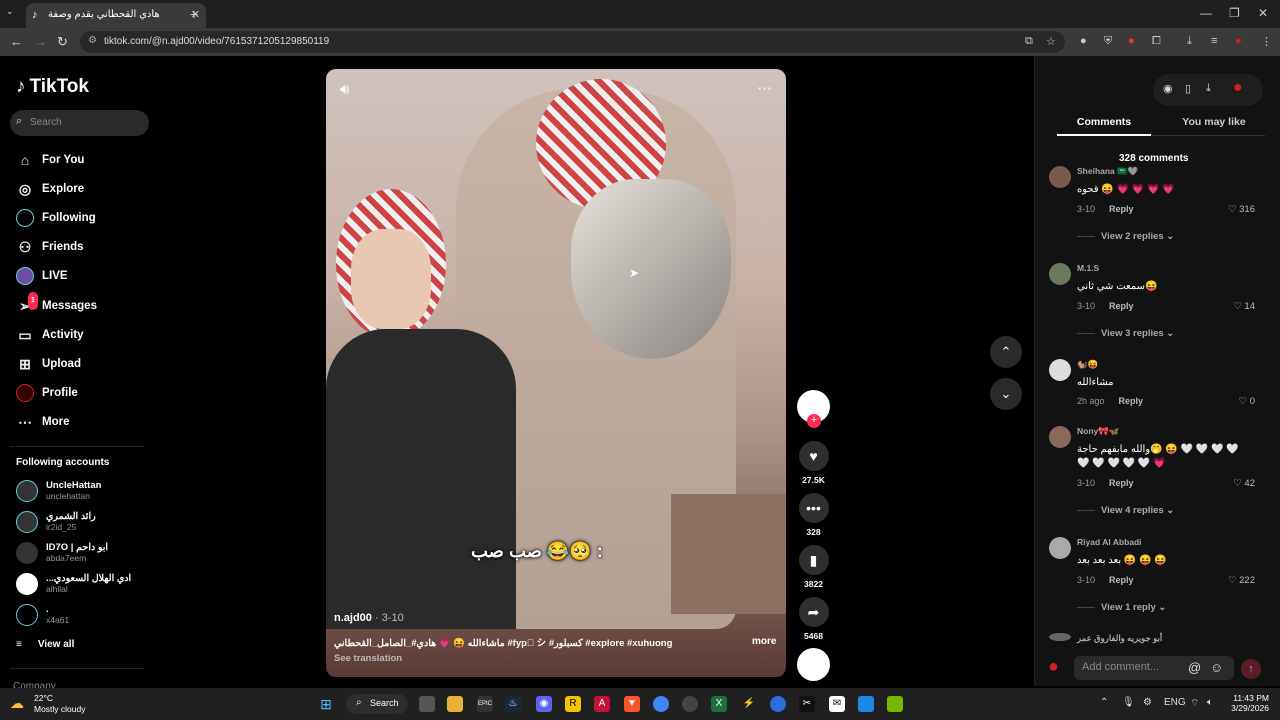 The image size is (1280, 720). What do you see at coordinates (1083, 41) in the screenshot?
I see `extension-icon: ●` at bounding box center [1083, 41].